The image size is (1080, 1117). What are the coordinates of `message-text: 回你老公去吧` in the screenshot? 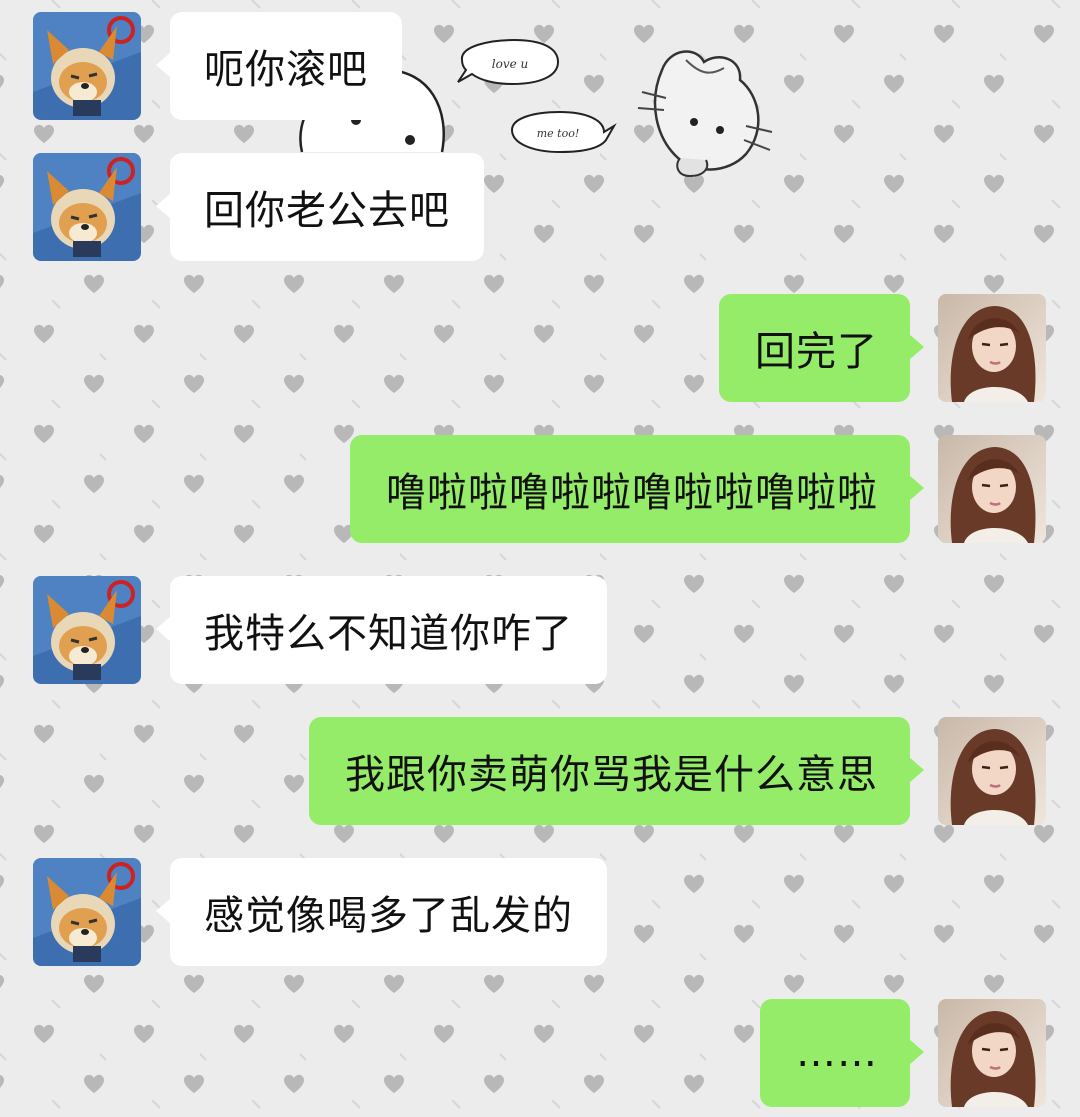 It's located at (327, 211).